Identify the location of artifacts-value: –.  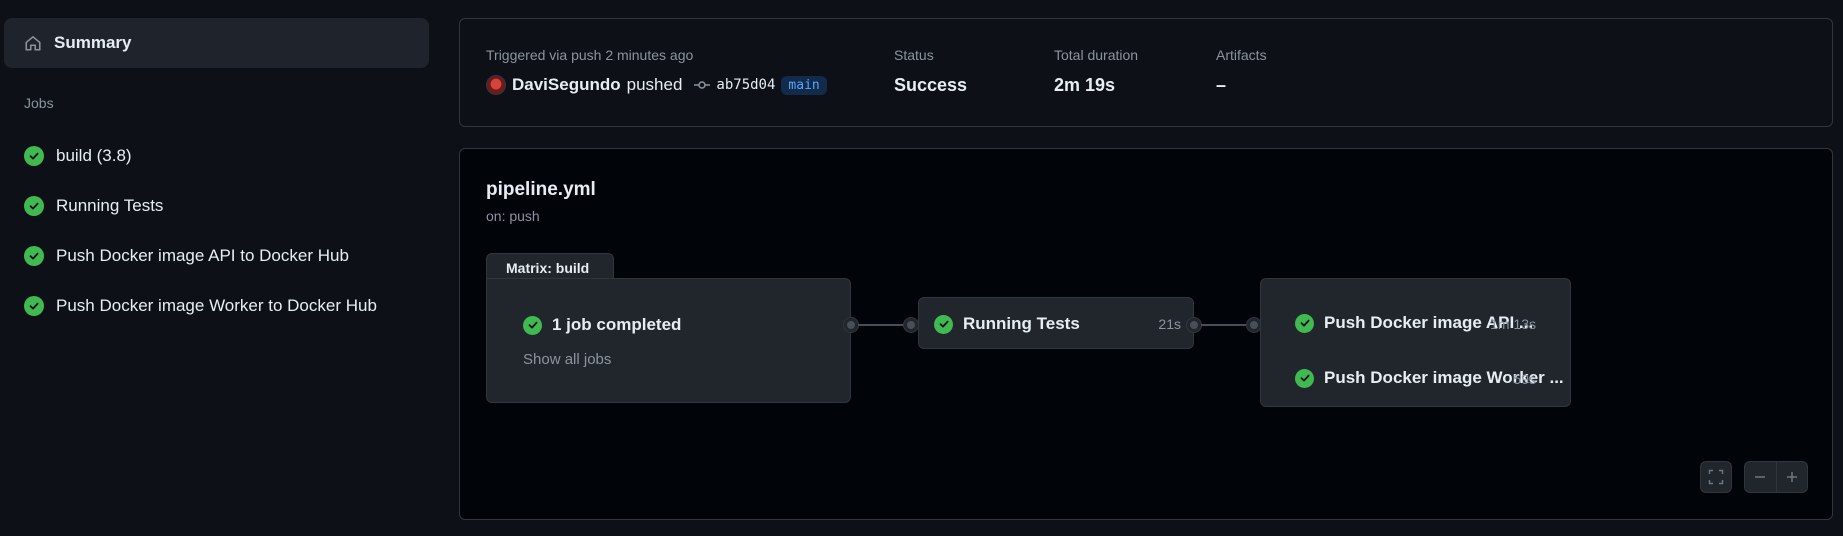
(1221, 85).